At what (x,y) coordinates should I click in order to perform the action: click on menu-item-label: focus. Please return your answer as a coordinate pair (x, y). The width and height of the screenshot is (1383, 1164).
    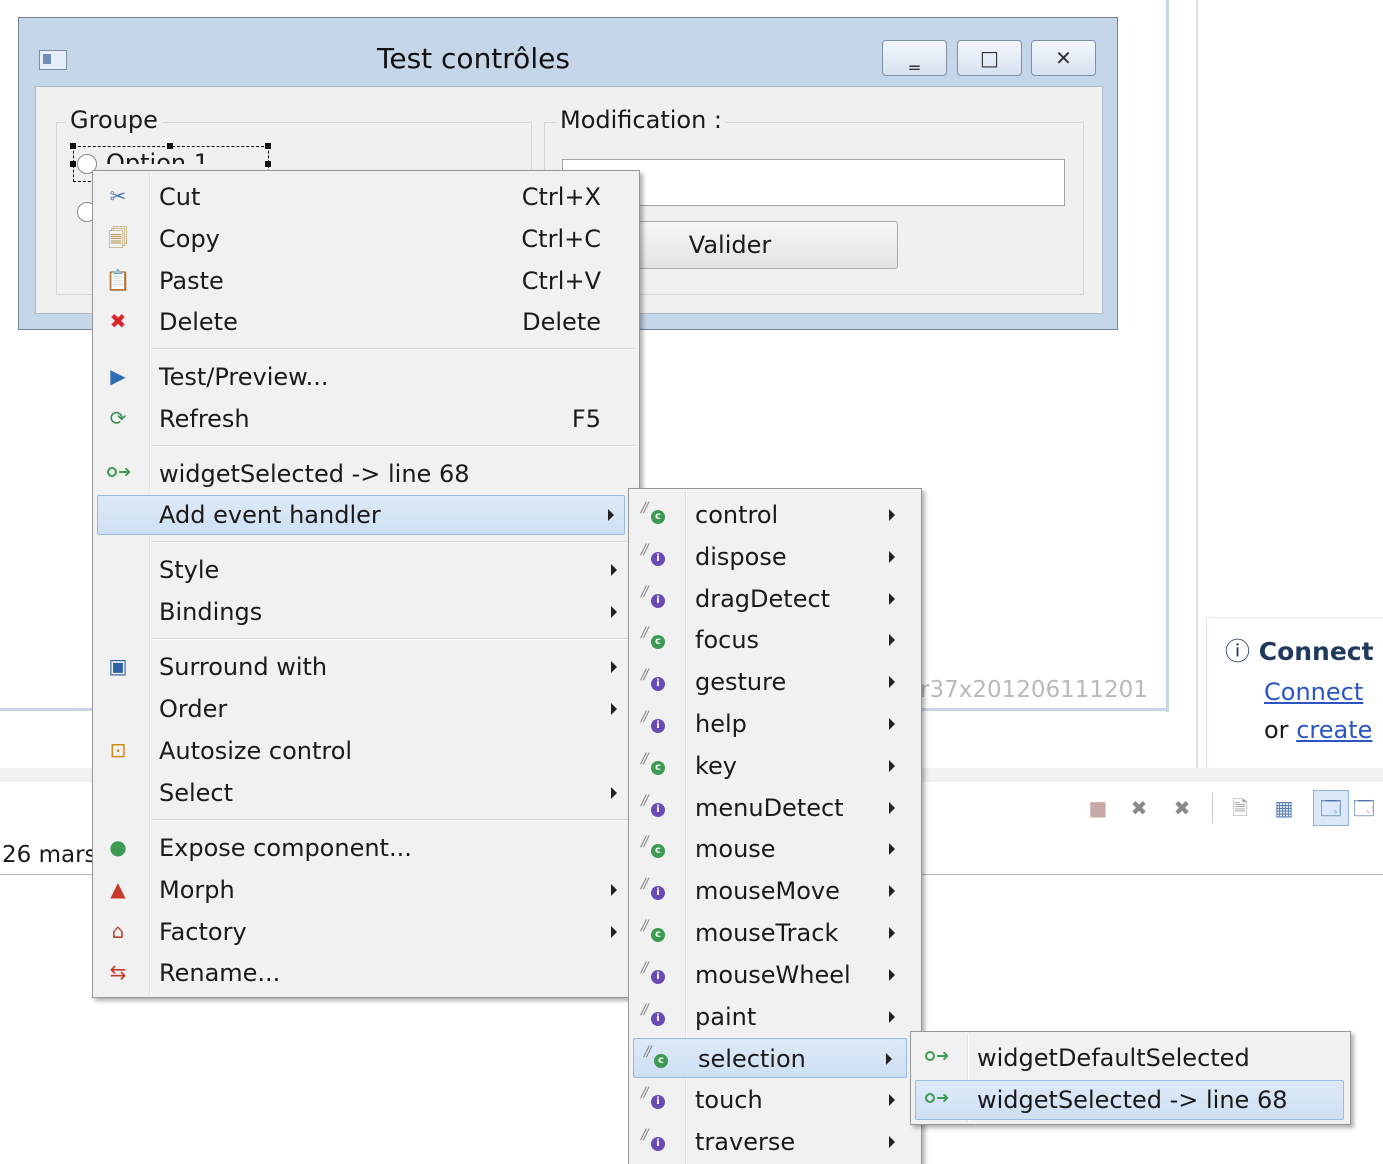
    Looking at the image, I should click on (727, 640).